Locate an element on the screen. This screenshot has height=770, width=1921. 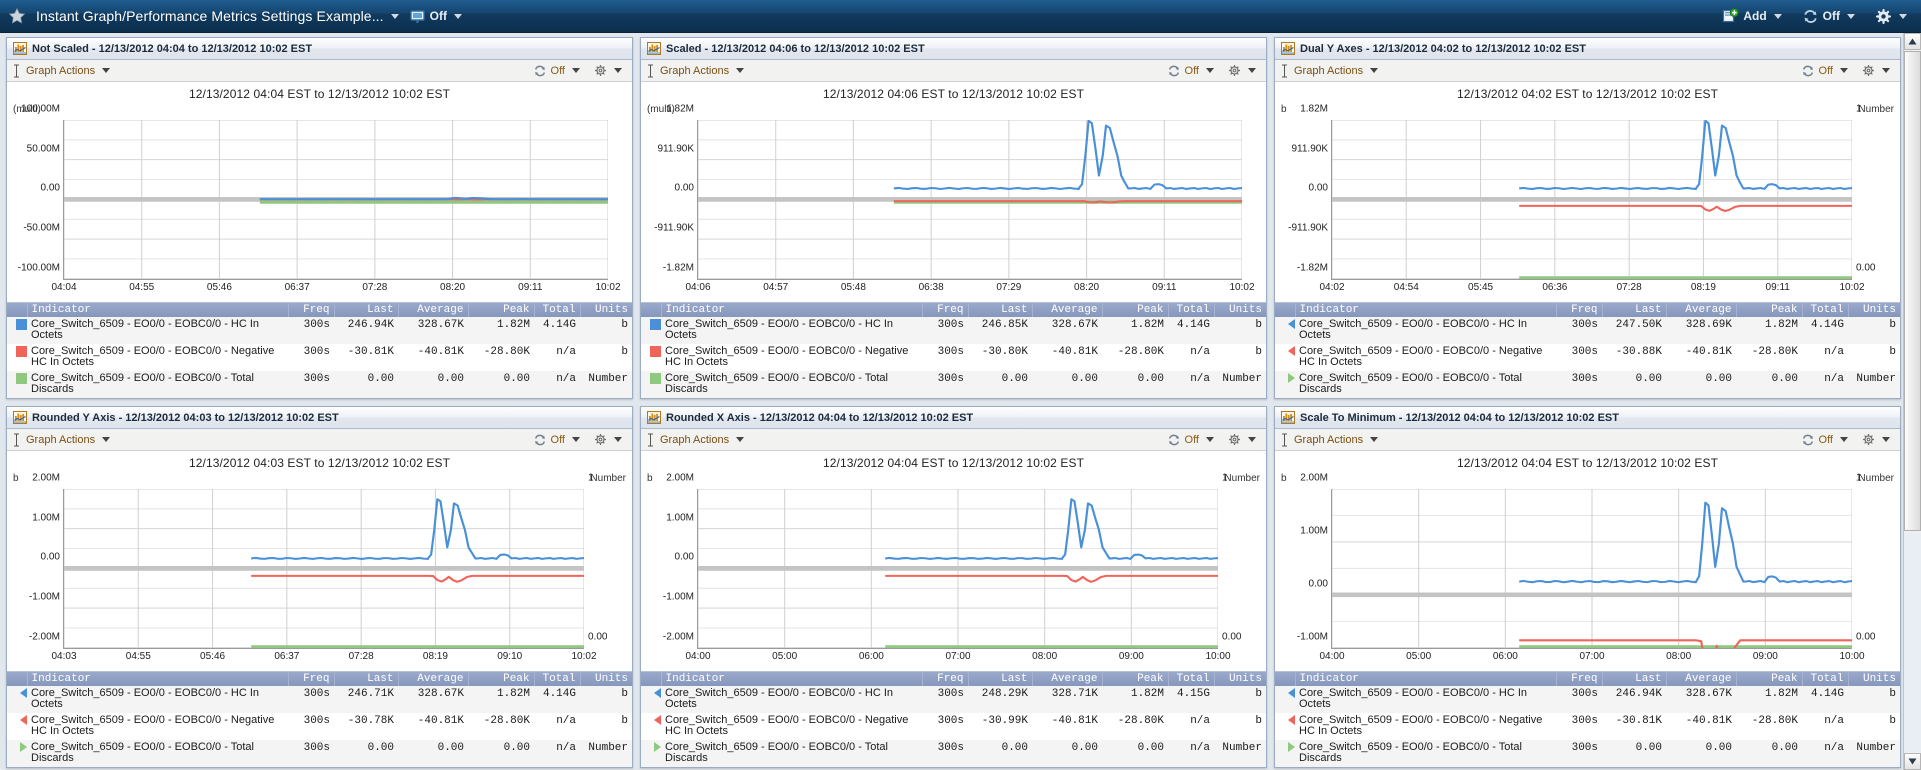
presentation-mode-control: Off is located at coordinates (437, 16).